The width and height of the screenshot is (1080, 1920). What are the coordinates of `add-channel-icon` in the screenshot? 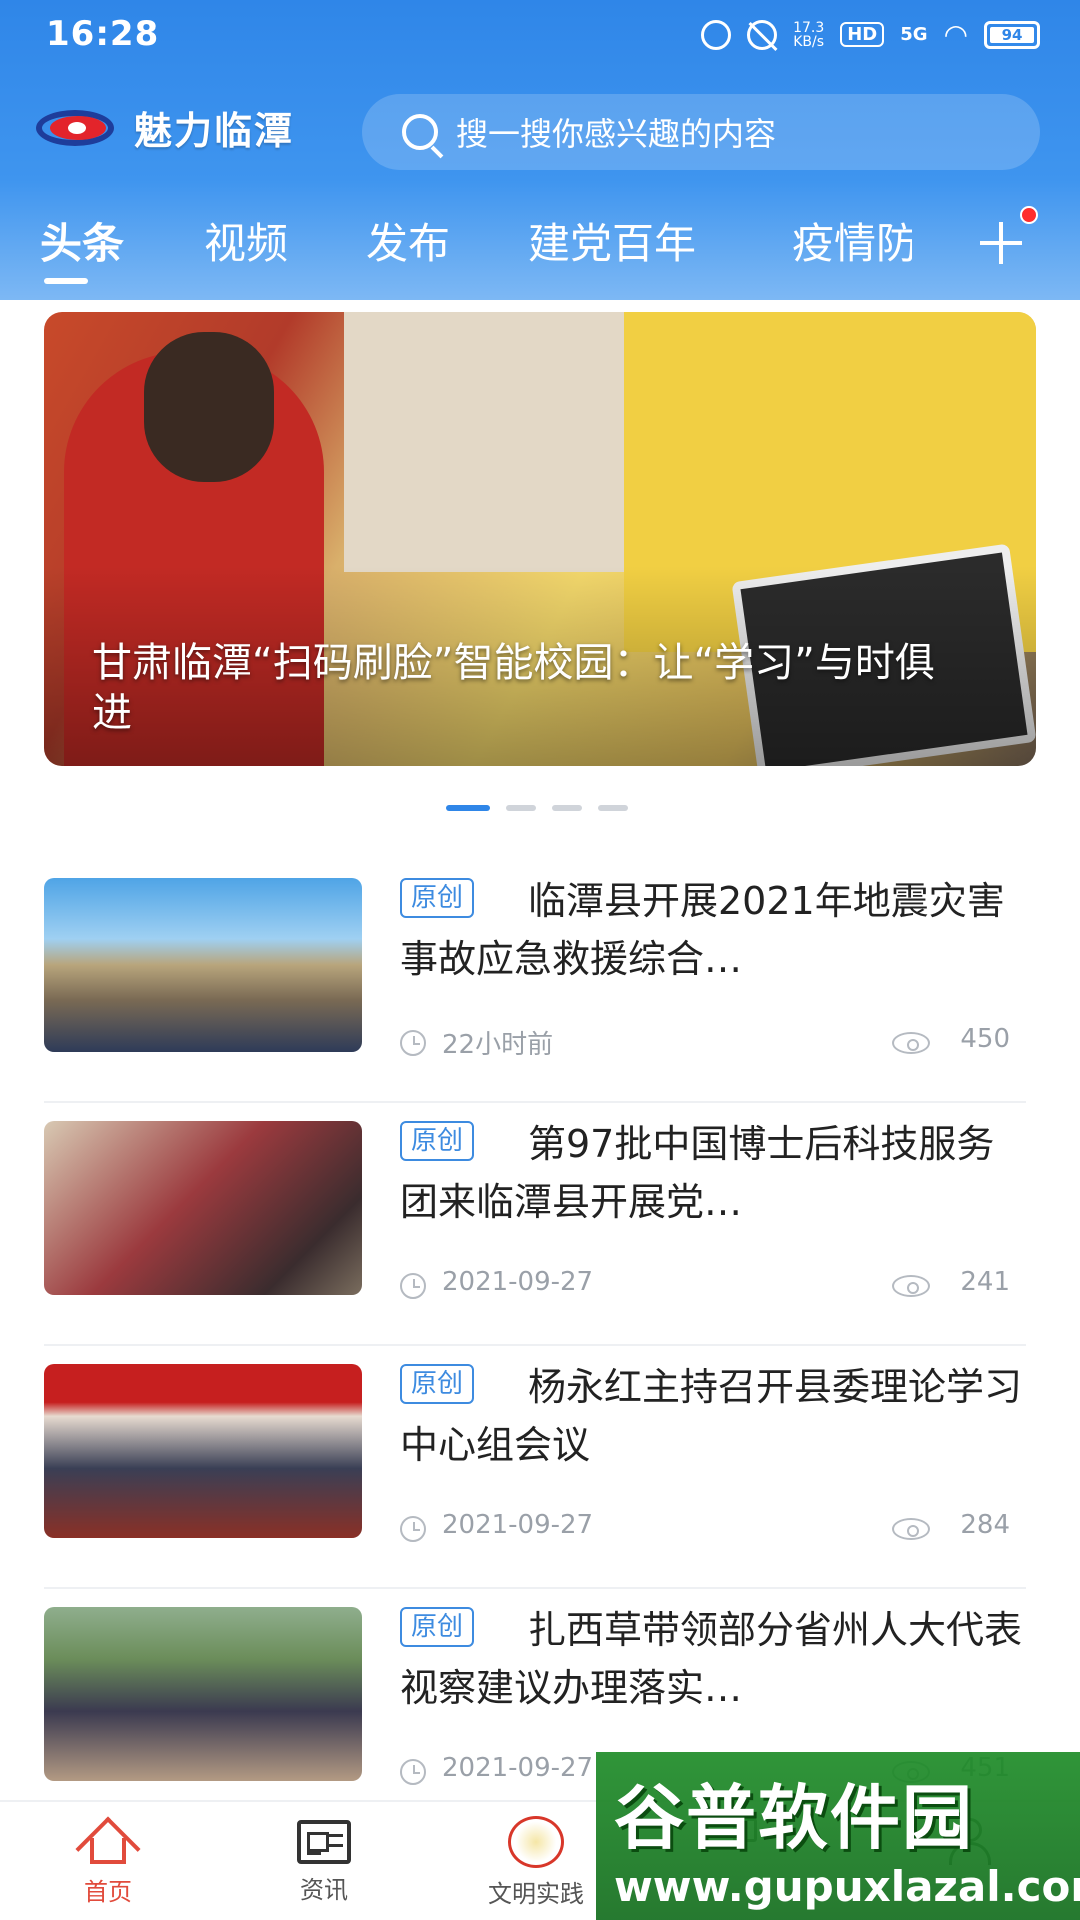 It's located at (1001, 243).